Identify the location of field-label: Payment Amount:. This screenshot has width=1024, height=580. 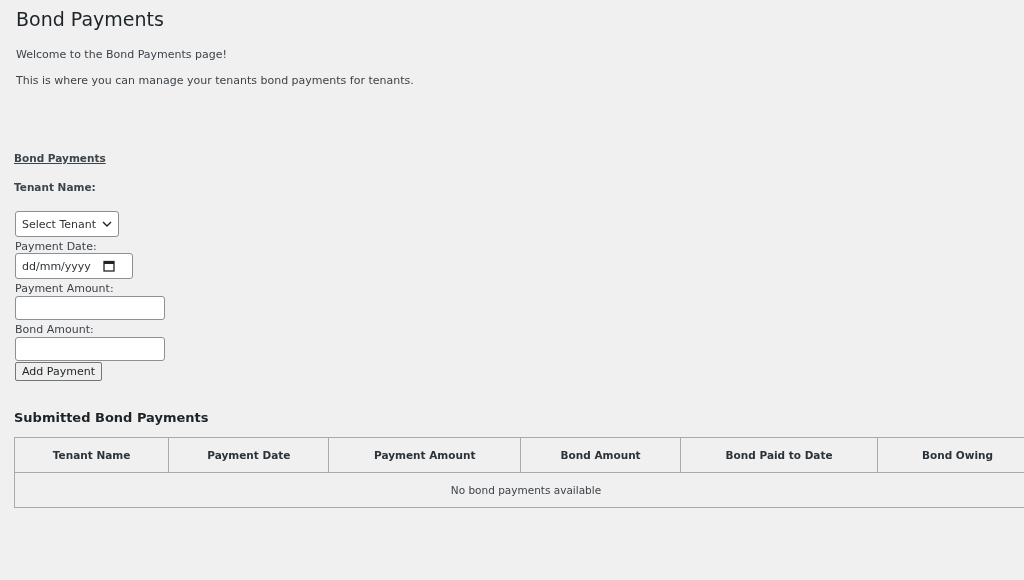
(65, 288).